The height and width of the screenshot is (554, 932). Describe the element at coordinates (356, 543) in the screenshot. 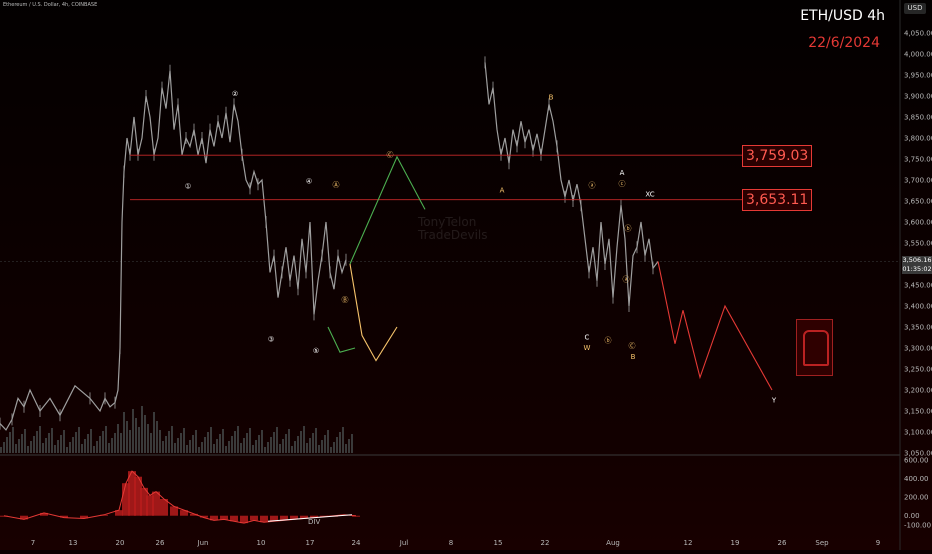

I see `time-tick-label: 24` at that location.